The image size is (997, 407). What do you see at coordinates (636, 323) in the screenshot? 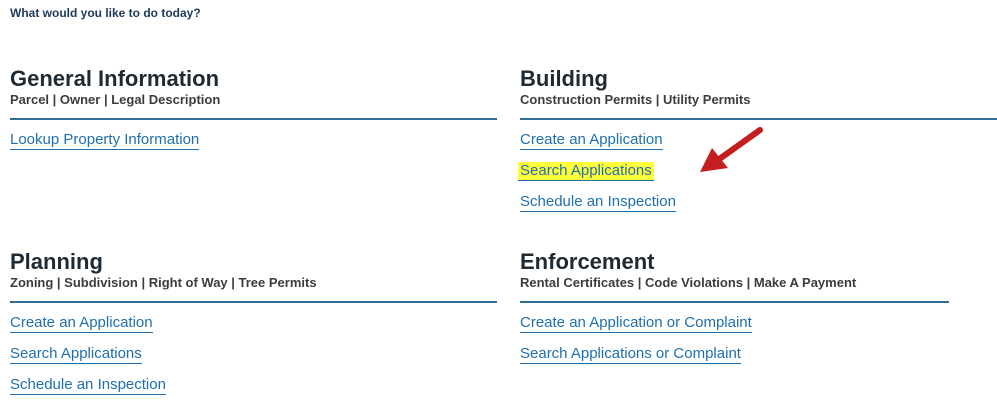
I see `enforcement-create-application-link: Create an Application or Complaint` at bounding box center [636, 323].